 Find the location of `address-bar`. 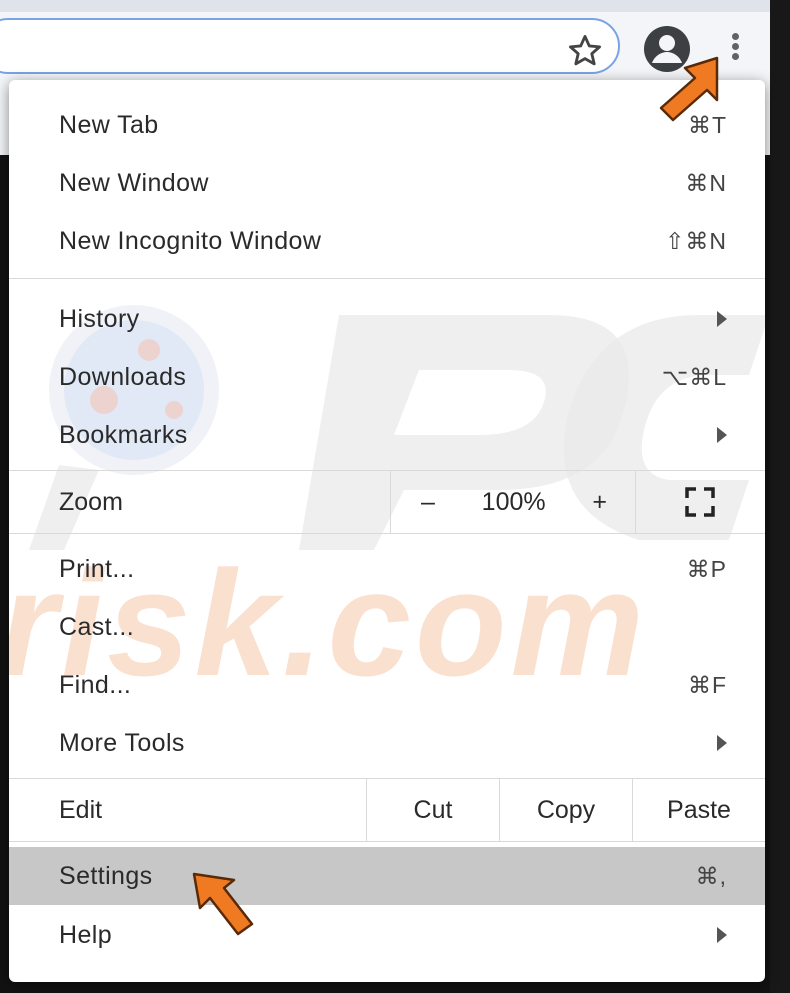

address-bar is located at coordinates (310, 46).